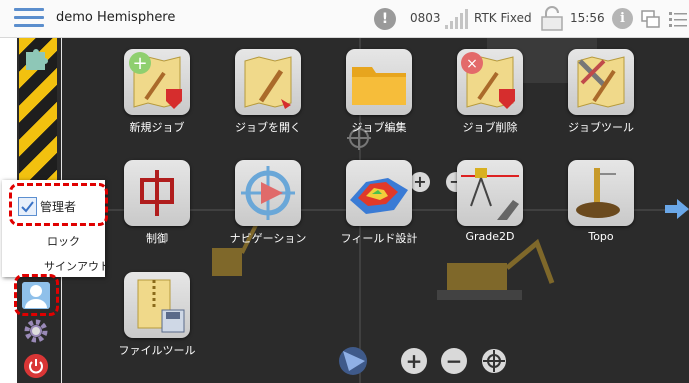  I want to click on app-label: フィールド設計, so click(379, 238).